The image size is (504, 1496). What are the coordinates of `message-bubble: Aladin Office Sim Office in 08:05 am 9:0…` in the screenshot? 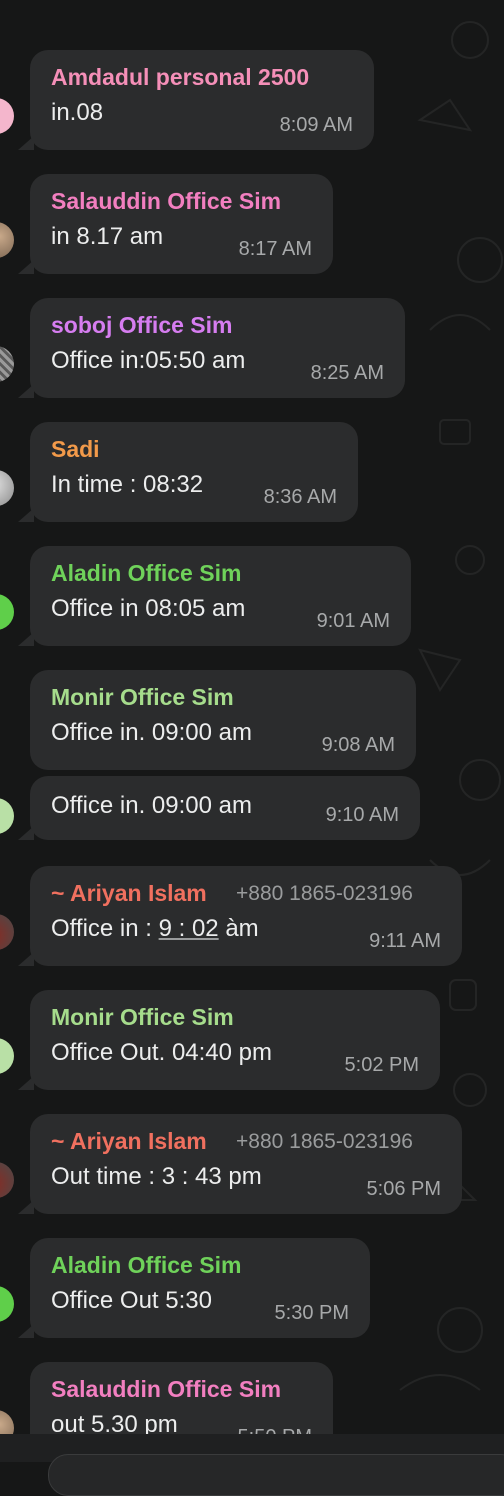 It's located at (220, 596).